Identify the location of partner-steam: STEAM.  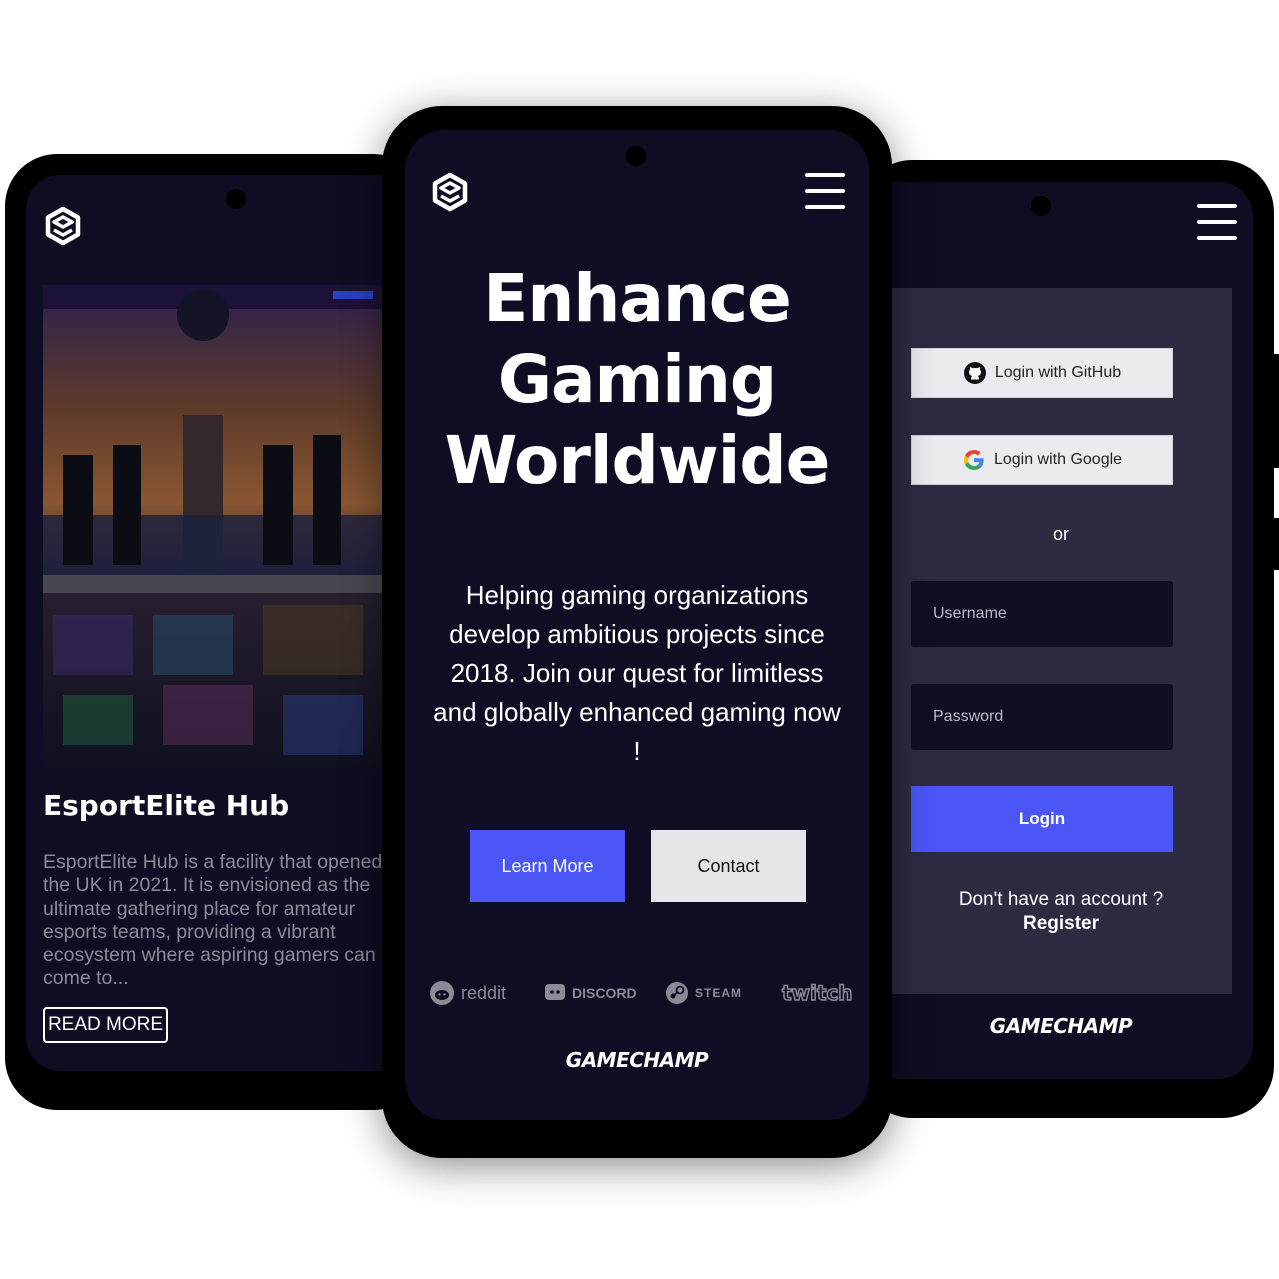
(703, 993).